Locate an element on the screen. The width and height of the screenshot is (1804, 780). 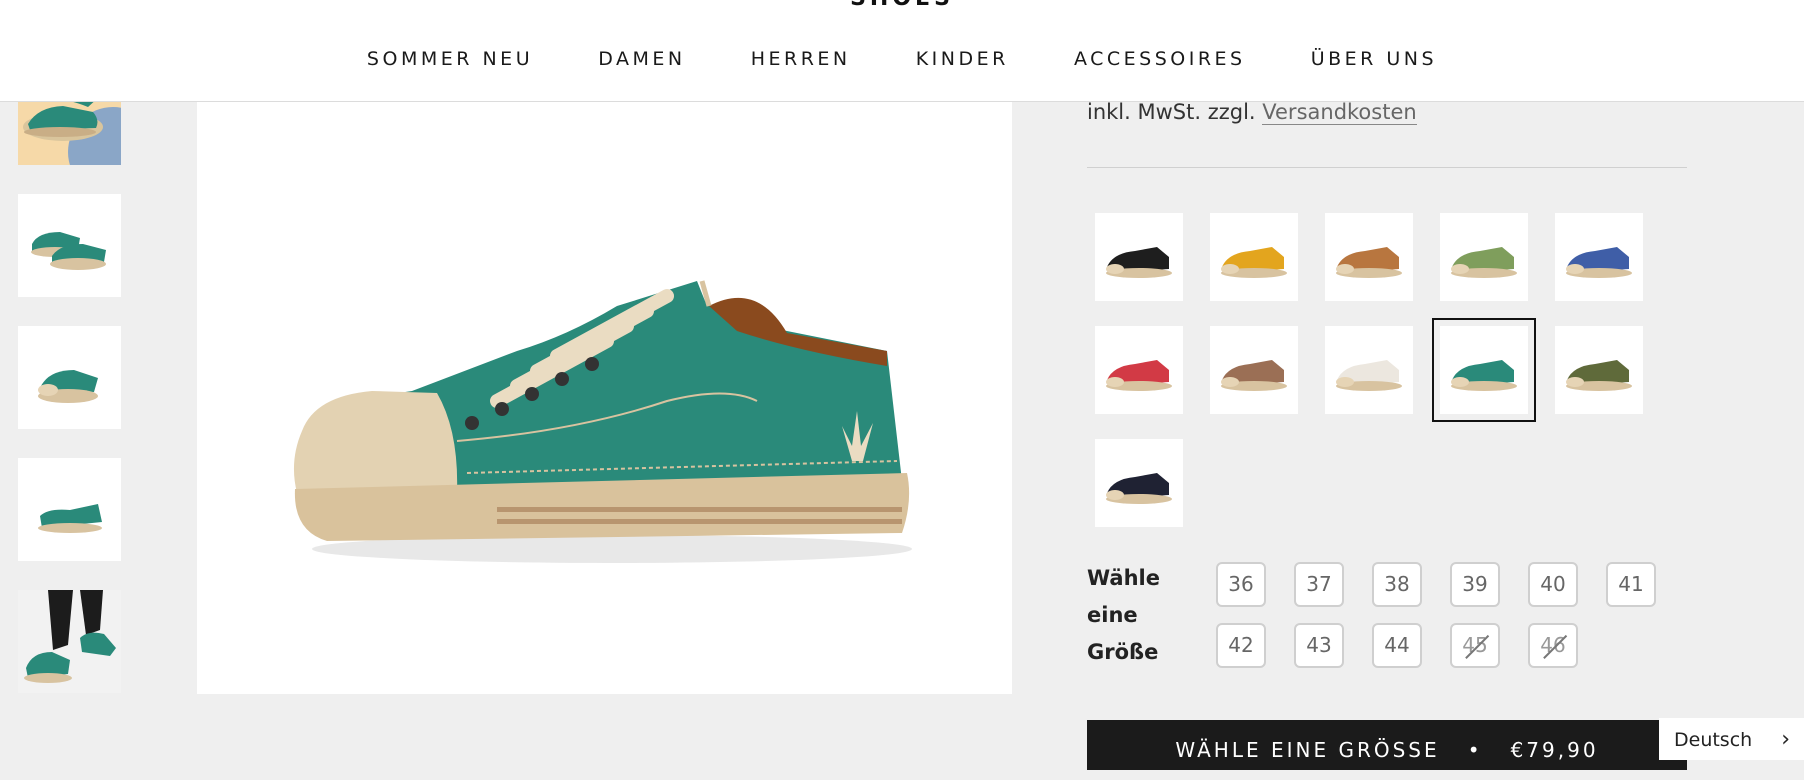
nav-item-herren: HERREN is located at coordinates (801, 59).